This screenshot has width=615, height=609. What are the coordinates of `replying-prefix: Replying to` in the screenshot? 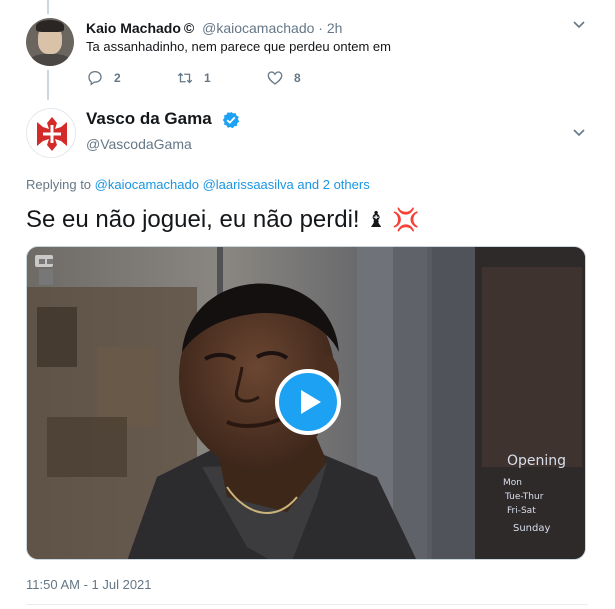 It's located at (59, 184).